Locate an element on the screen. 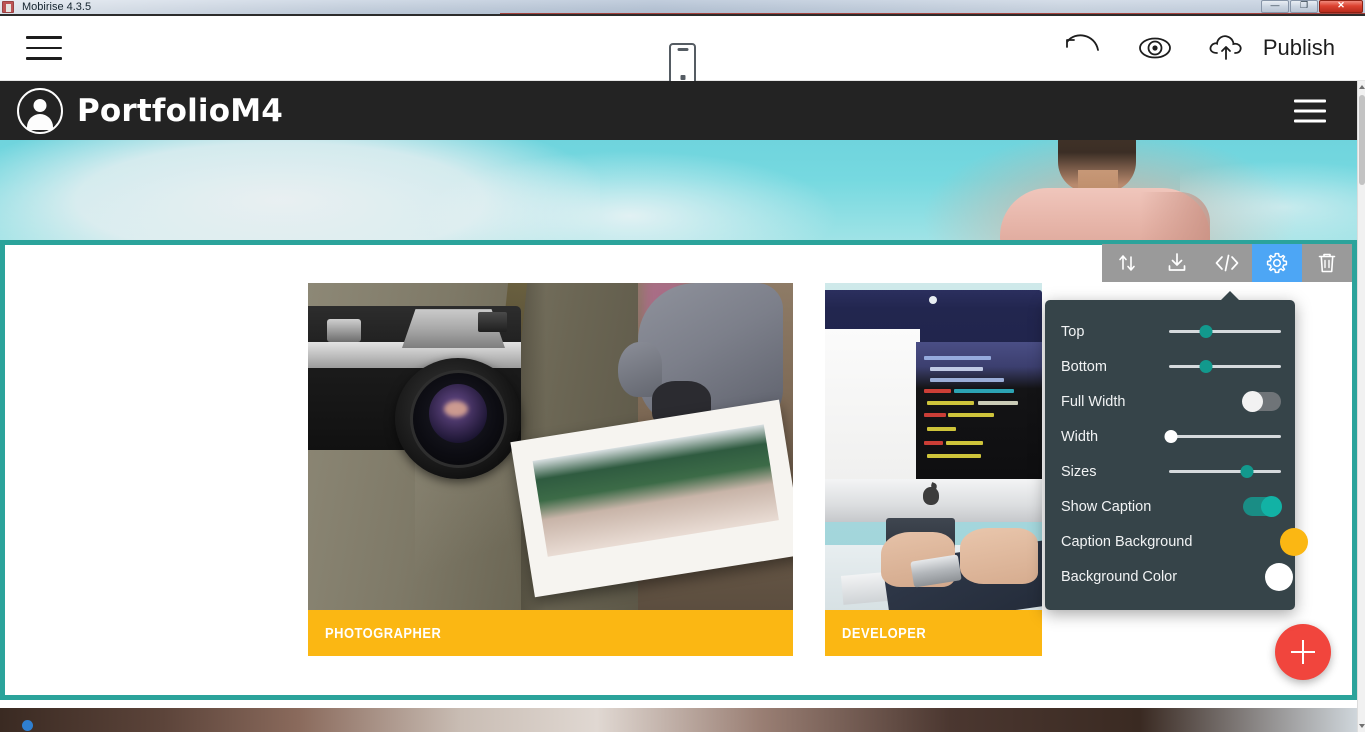 The width and height of the screenshot is (1365, 732). maximize-icon: ❐ is located at coordinates (1304, 5).